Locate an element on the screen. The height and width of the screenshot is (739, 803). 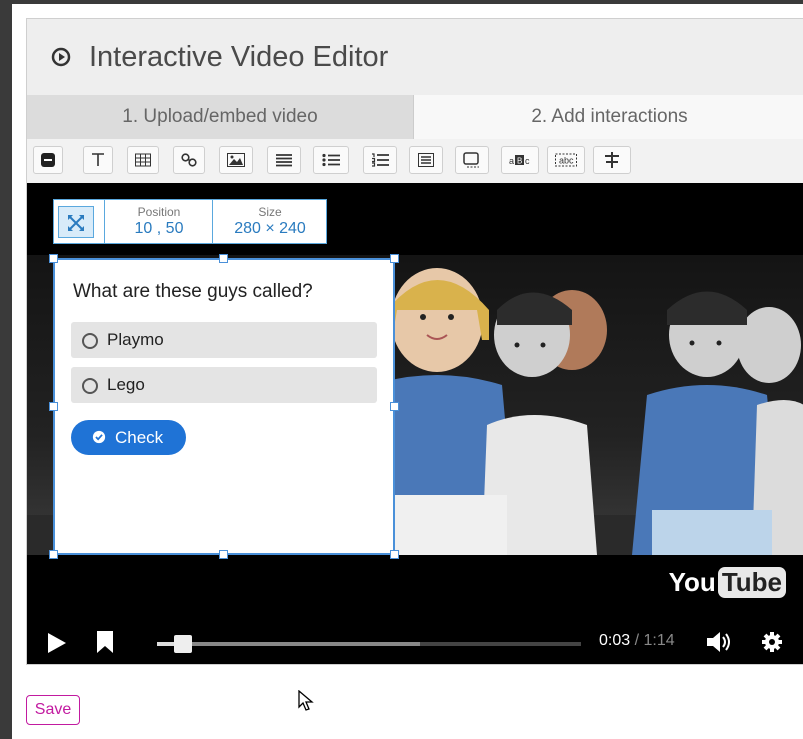
move-arrows-icon is located at coordinates (76, 223).